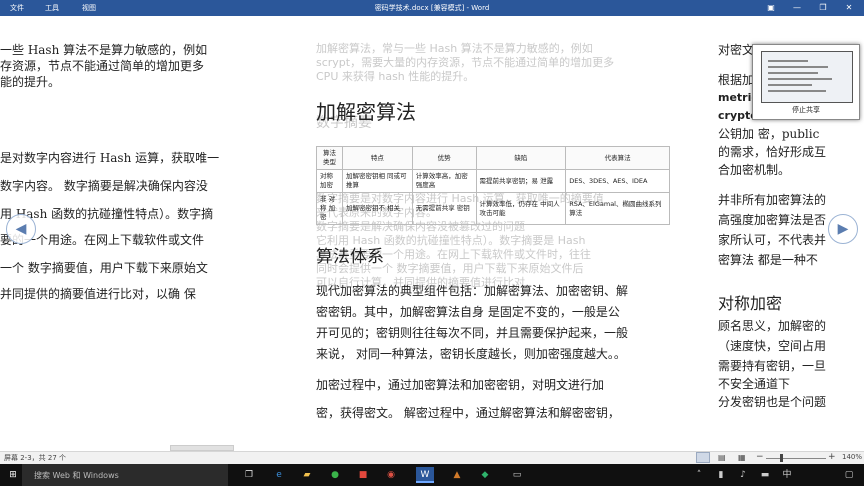 The image size is (864, 486). I want to click on right-line: 的需求，恰好形成互, so click(772, 152).